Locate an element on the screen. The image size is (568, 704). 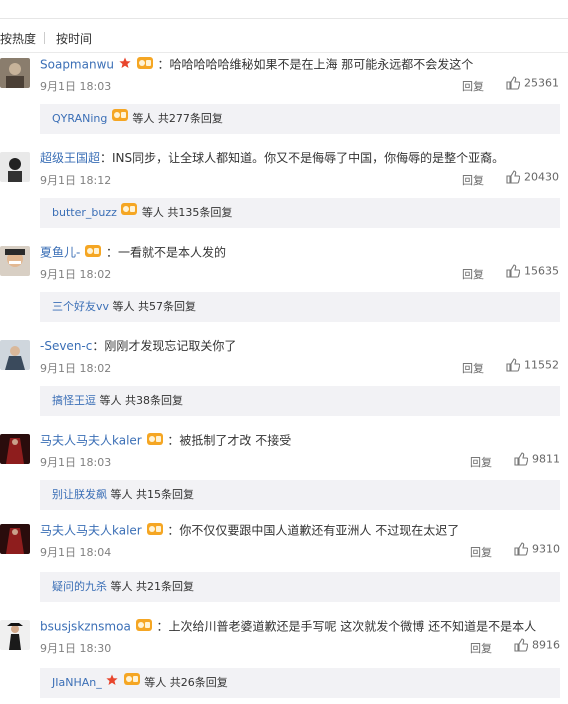
reply-count-text: 等人 共15条回复 is located at coordinates (152, 494).